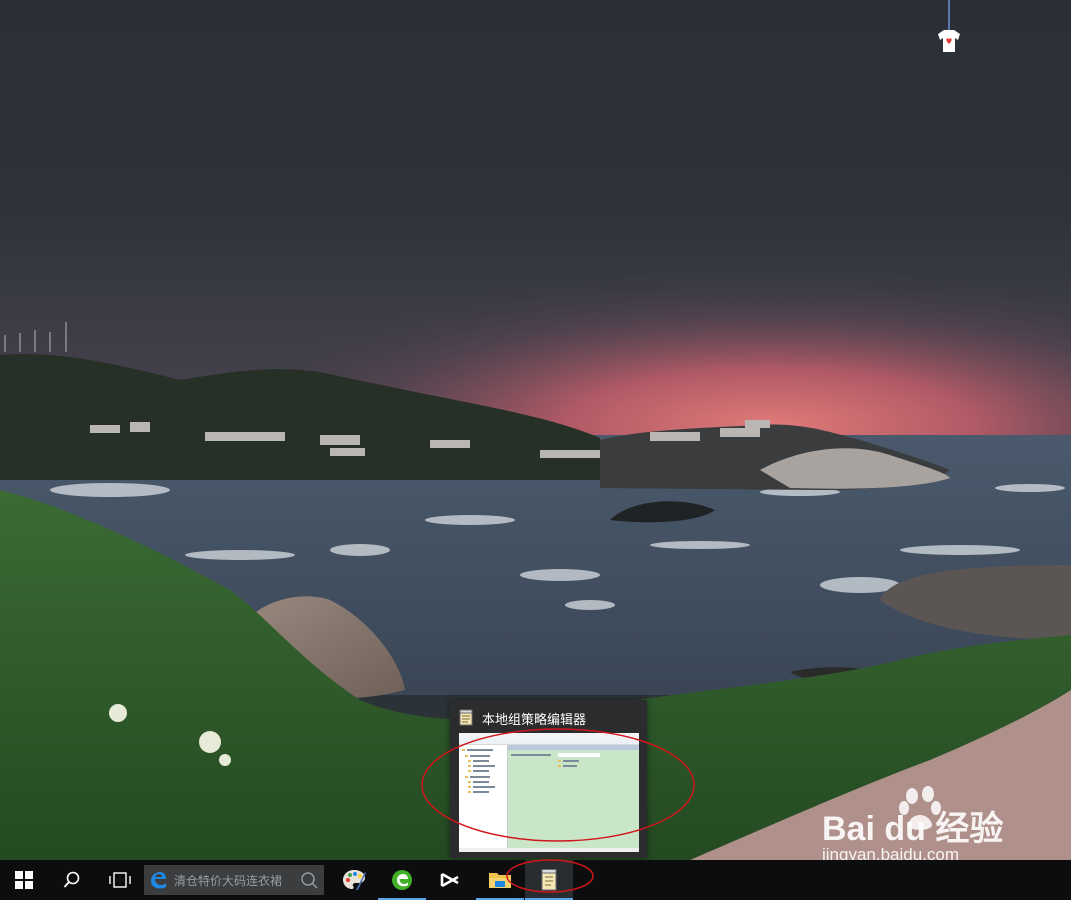 The height and width of the screenshot is (900, 1071). What do you see at coordinates (573, 796) in the screenshot?
I see `details-pane` at bounding box center [573, 796].